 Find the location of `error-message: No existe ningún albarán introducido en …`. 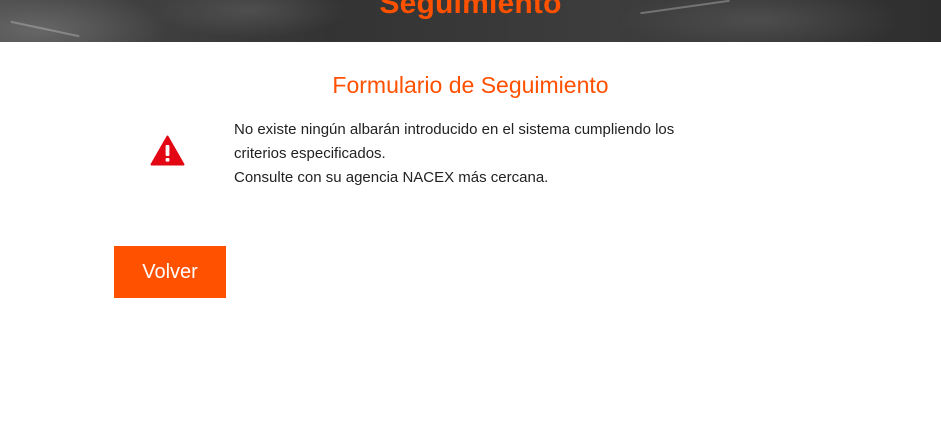

error-message: No existe ningún albarán introducido en … is located at coordinates (494, 154).